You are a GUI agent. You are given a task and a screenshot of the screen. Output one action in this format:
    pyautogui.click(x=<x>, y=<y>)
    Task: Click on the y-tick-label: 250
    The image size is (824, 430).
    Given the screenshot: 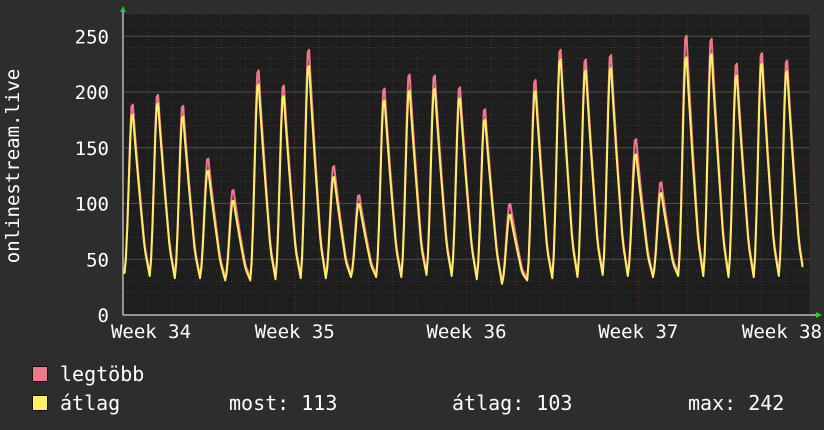 What is the action you would take?
    pyautogui.click(x=92, y=37)
    